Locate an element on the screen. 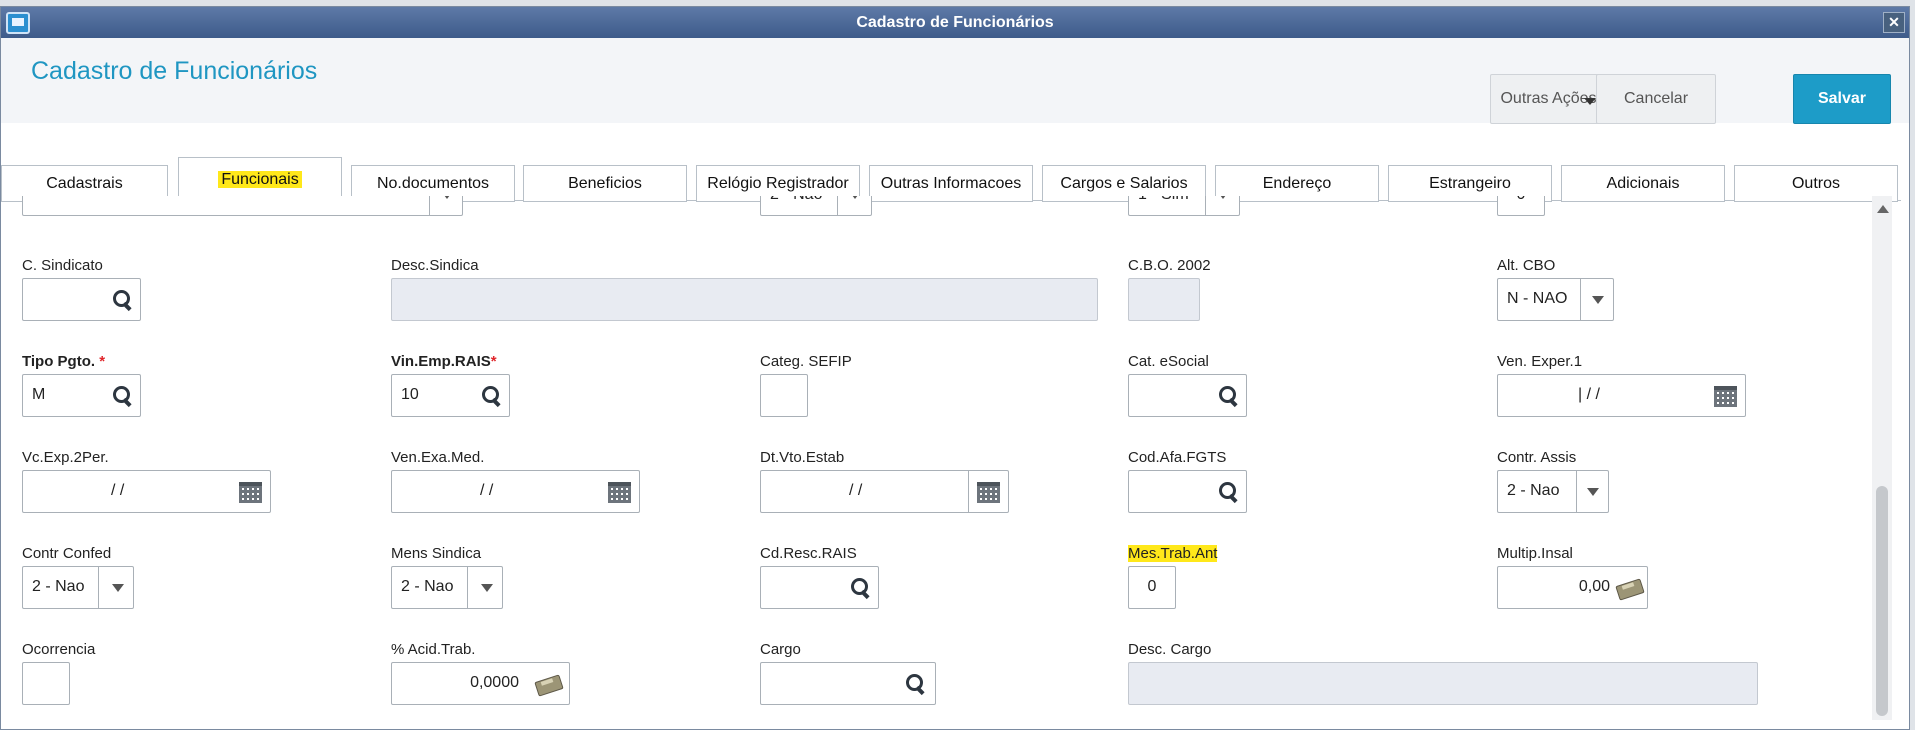 This screenshot has height=730, width=1915. alt-cbo-label: Alt. CBO is located at coordinates (1526, 265).